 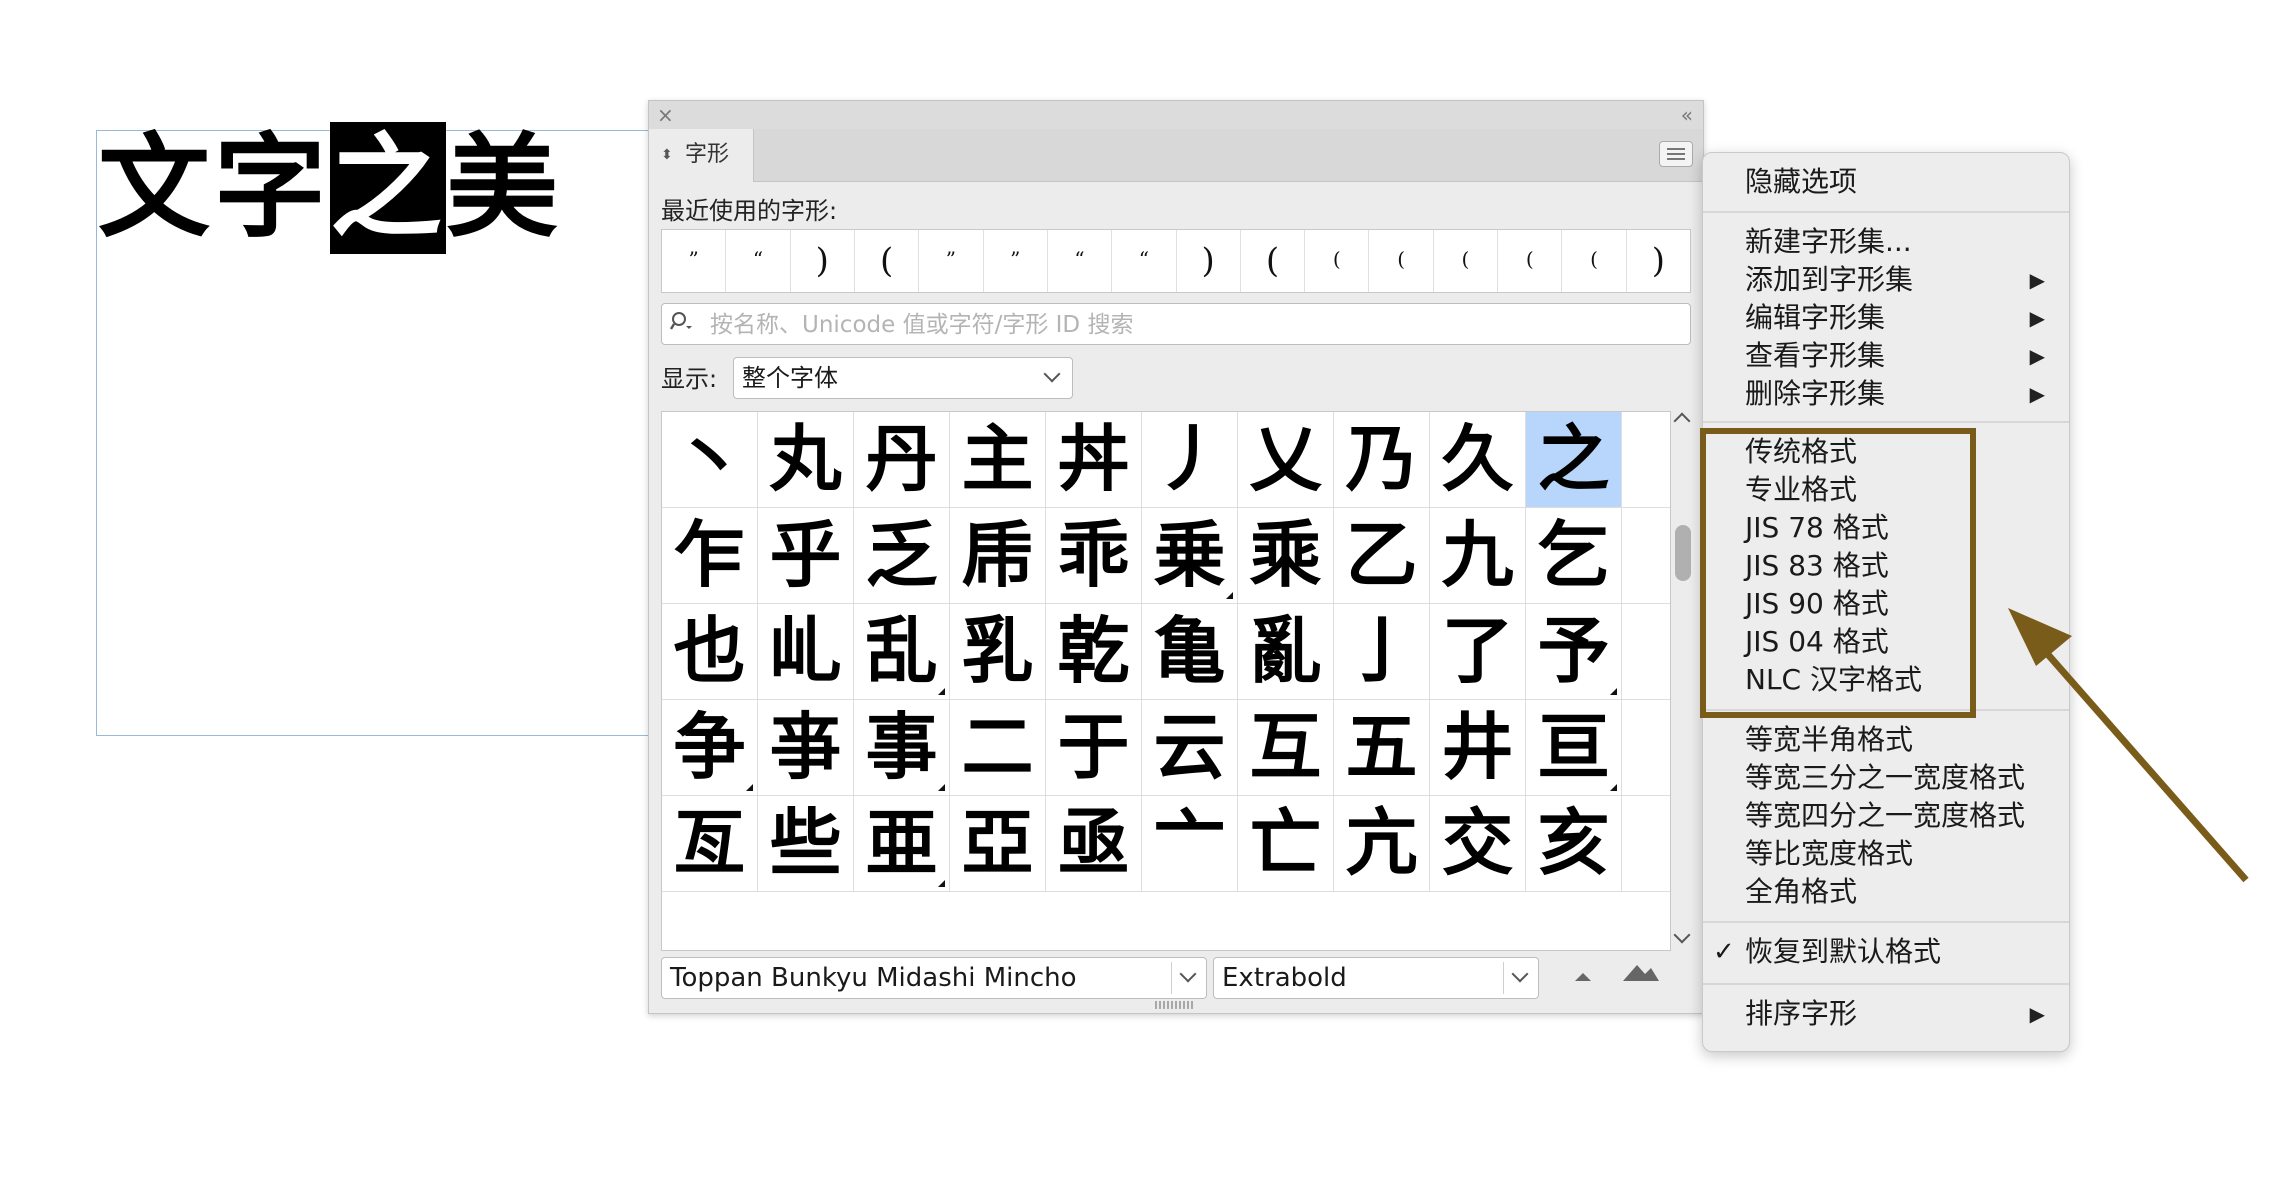 I want to click on glyph-cell: 云, so click(x=1190, y=748).